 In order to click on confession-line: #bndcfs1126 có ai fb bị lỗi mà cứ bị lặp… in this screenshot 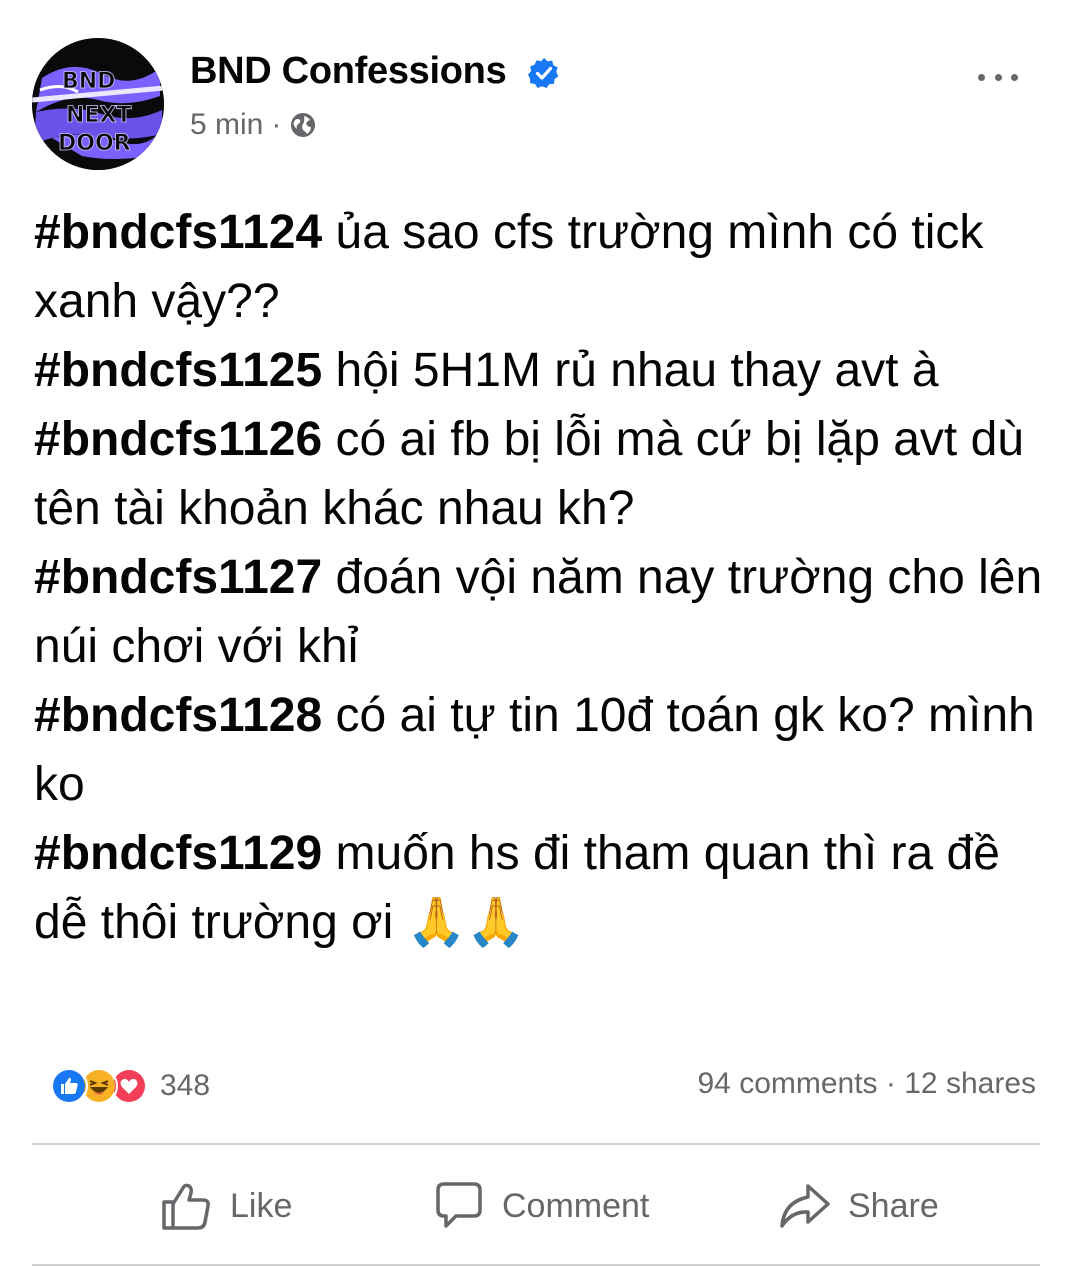, I will do `click(539, 474)`.